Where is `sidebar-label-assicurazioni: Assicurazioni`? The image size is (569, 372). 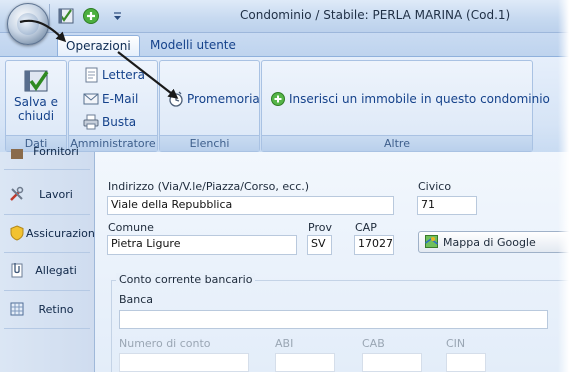
sidebar-label-assicurazioni: Assicurazioni is located at coordinates (62, 233).